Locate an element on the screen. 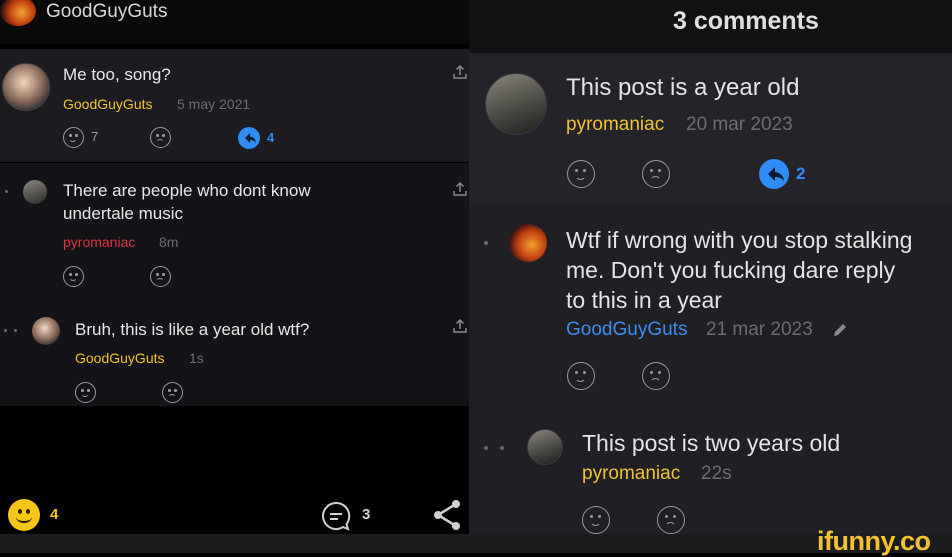  comment-text-line: to this in a year is located at coordinates (644, 300).